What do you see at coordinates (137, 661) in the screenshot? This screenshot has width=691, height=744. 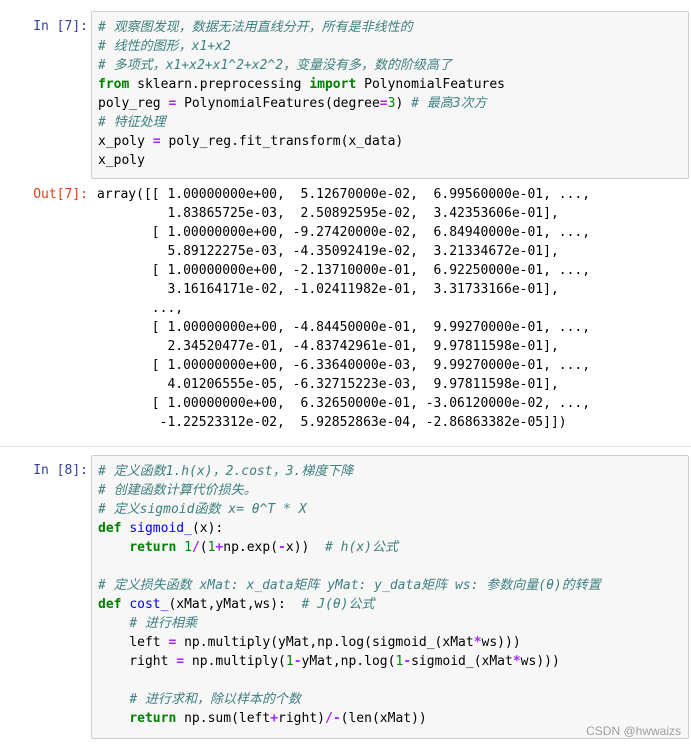 I see `code-token: right` at bounding box center [137, 661].